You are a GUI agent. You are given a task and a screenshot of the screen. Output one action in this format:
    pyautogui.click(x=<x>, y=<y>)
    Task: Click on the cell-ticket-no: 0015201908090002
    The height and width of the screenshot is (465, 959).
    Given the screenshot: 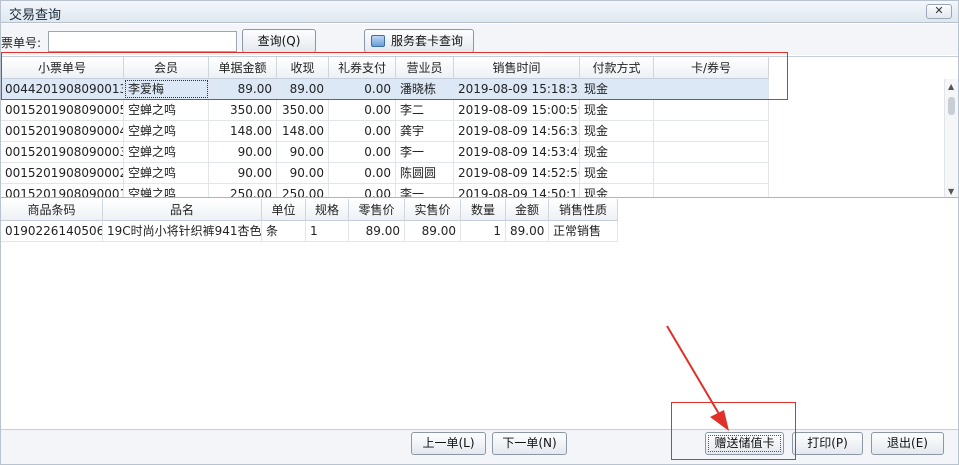 What is the action you would take?
    pyautogui.click(x=62, y=173)
    